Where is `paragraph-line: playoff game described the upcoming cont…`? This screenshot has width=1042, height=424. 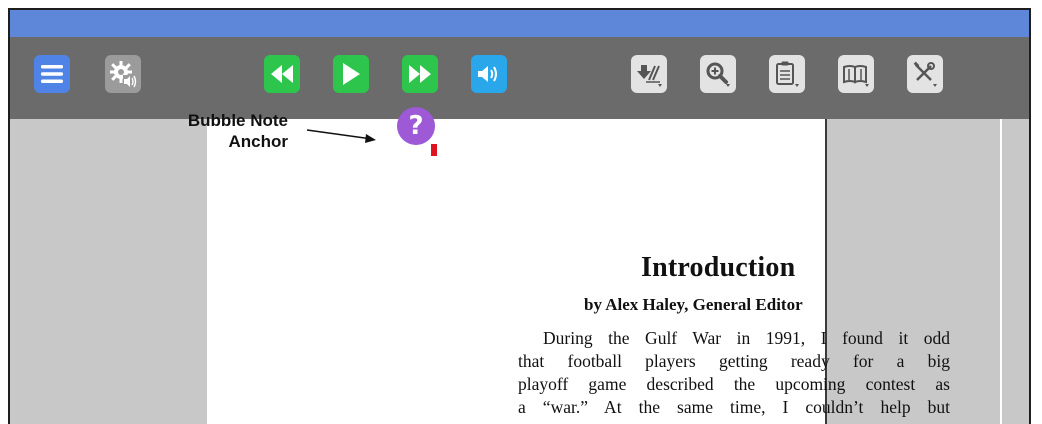
paragraph-line: playoff game described the upcoming cont… is located at coordinates (734, 384).